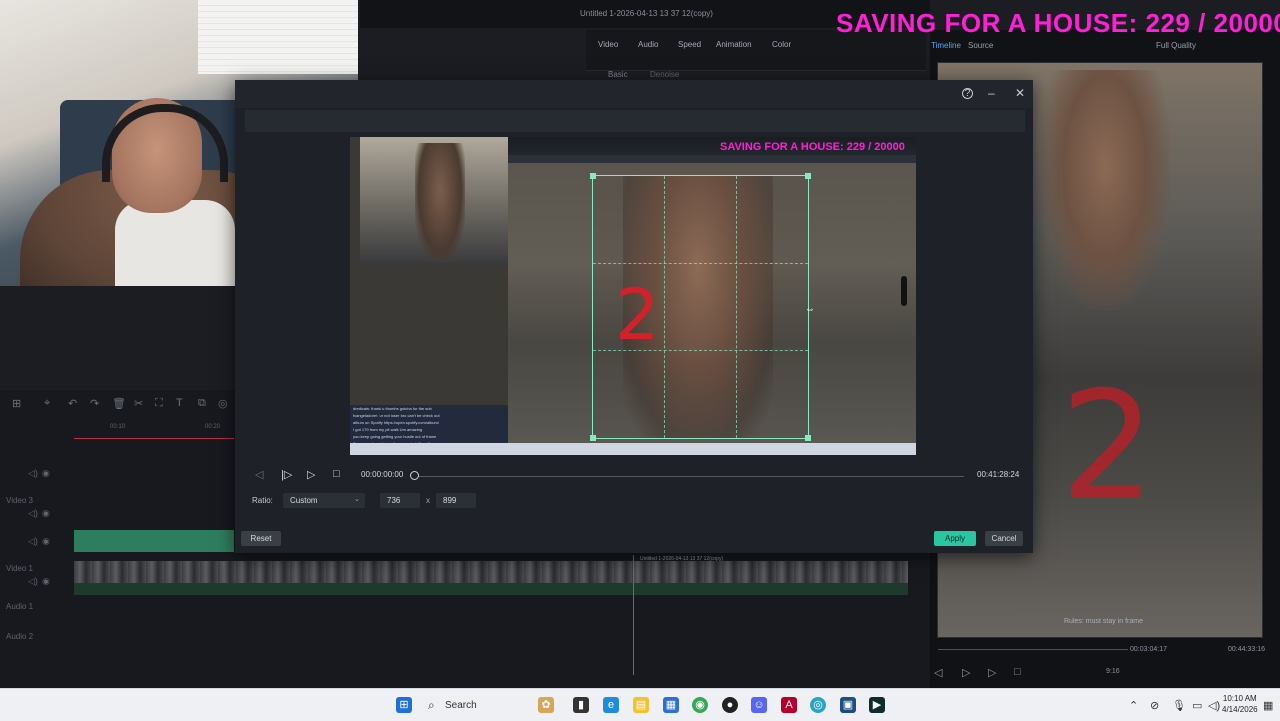  Describe the element at coordinates (159, 403) in the screenshot. I see `crop-icon: ⛶` at that location.